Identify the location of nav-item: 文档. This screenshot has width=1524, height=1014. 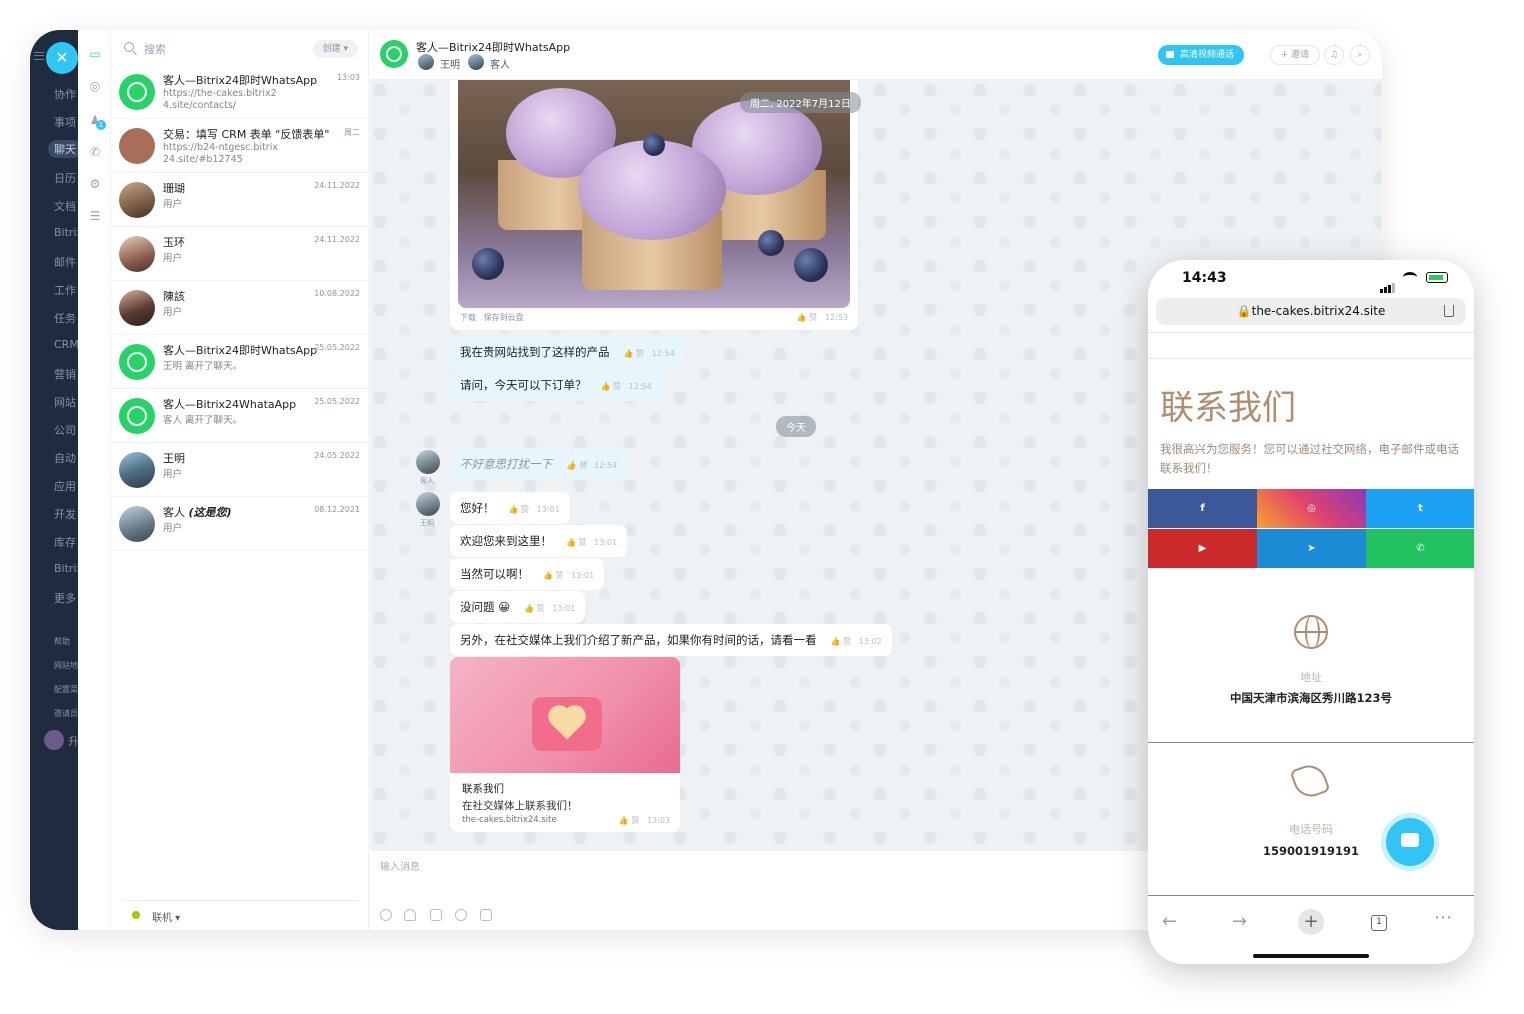
(65, 206).